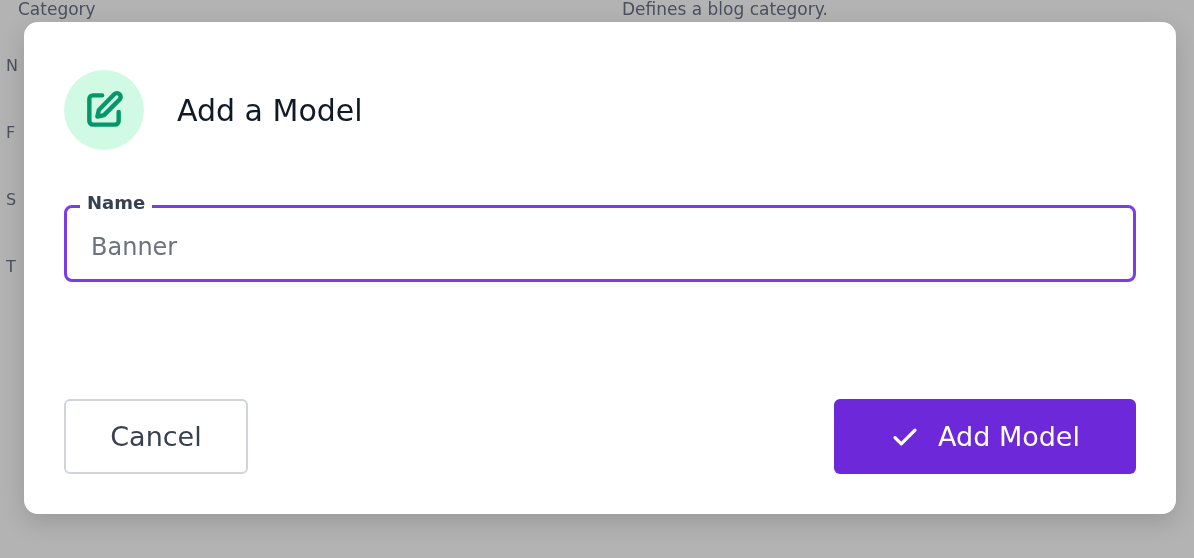 This screenshot has width=1194, height=558. I want to click on background-text: Category, so click(57, 9).